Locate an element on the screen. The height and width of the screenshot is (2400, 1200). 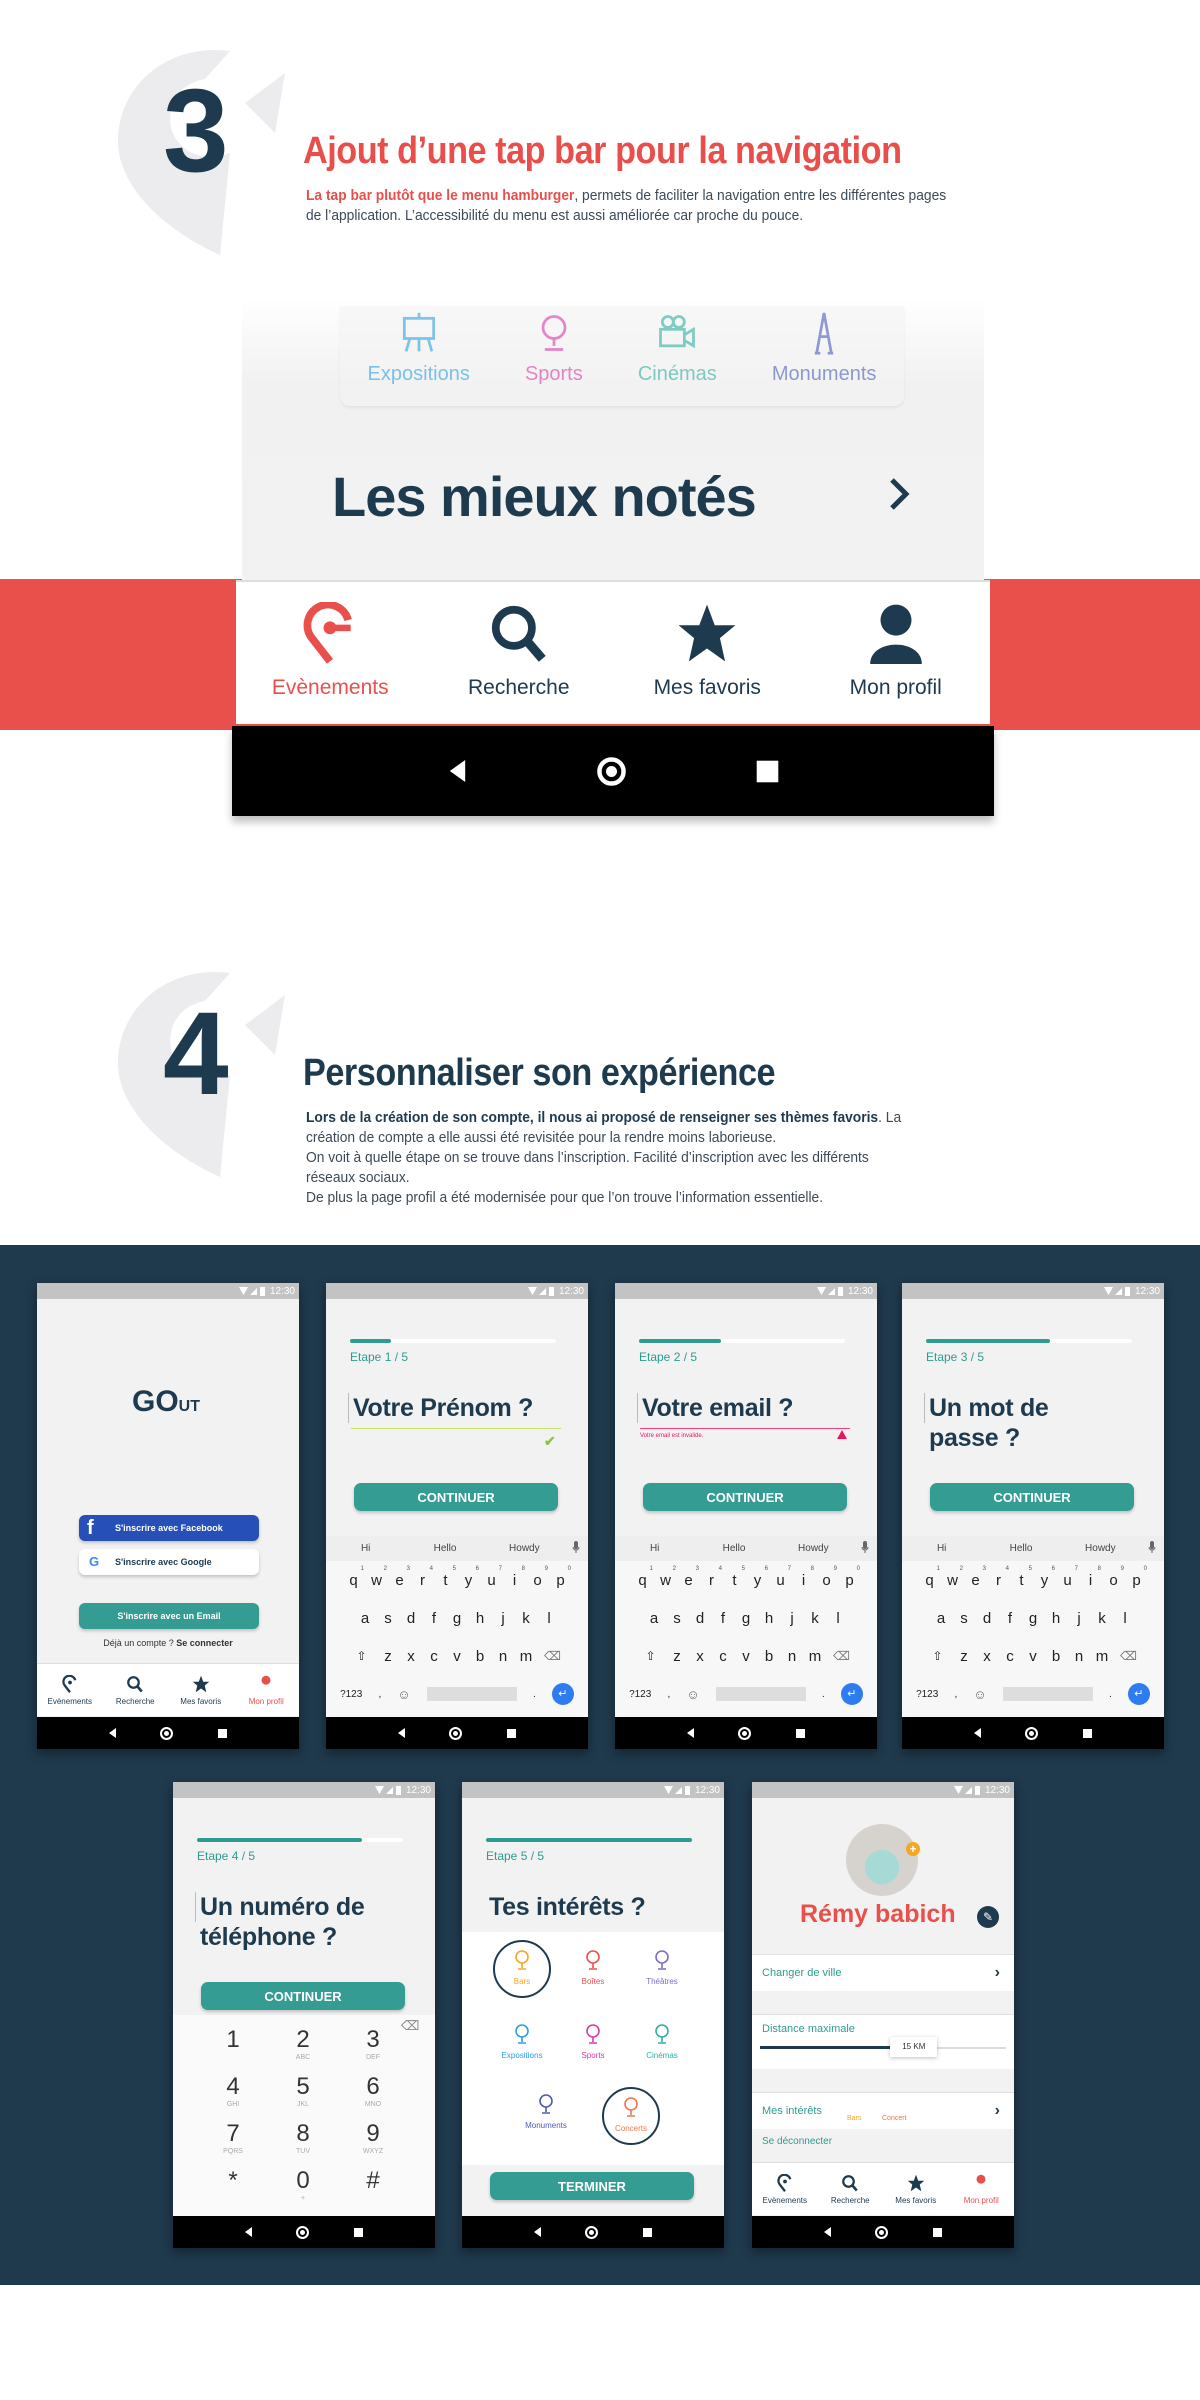
interest-4: Sports is located at coordinates (593, 2040).